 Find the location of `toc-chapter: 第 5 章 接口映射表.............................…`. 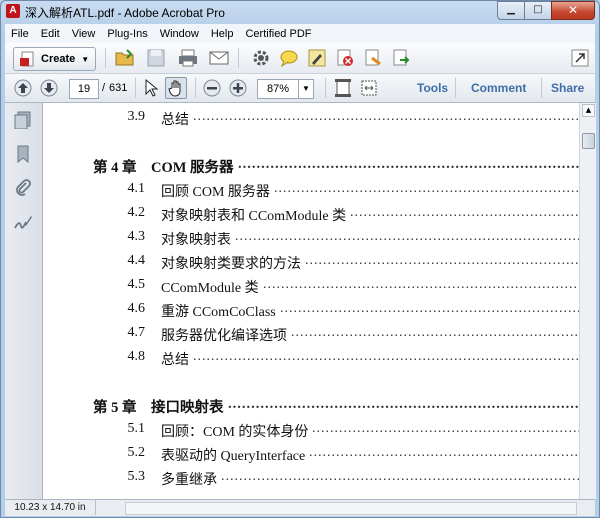

toc-chapter: 第 5 章 接口映射表.............................… is located at coordinates (311, 406).